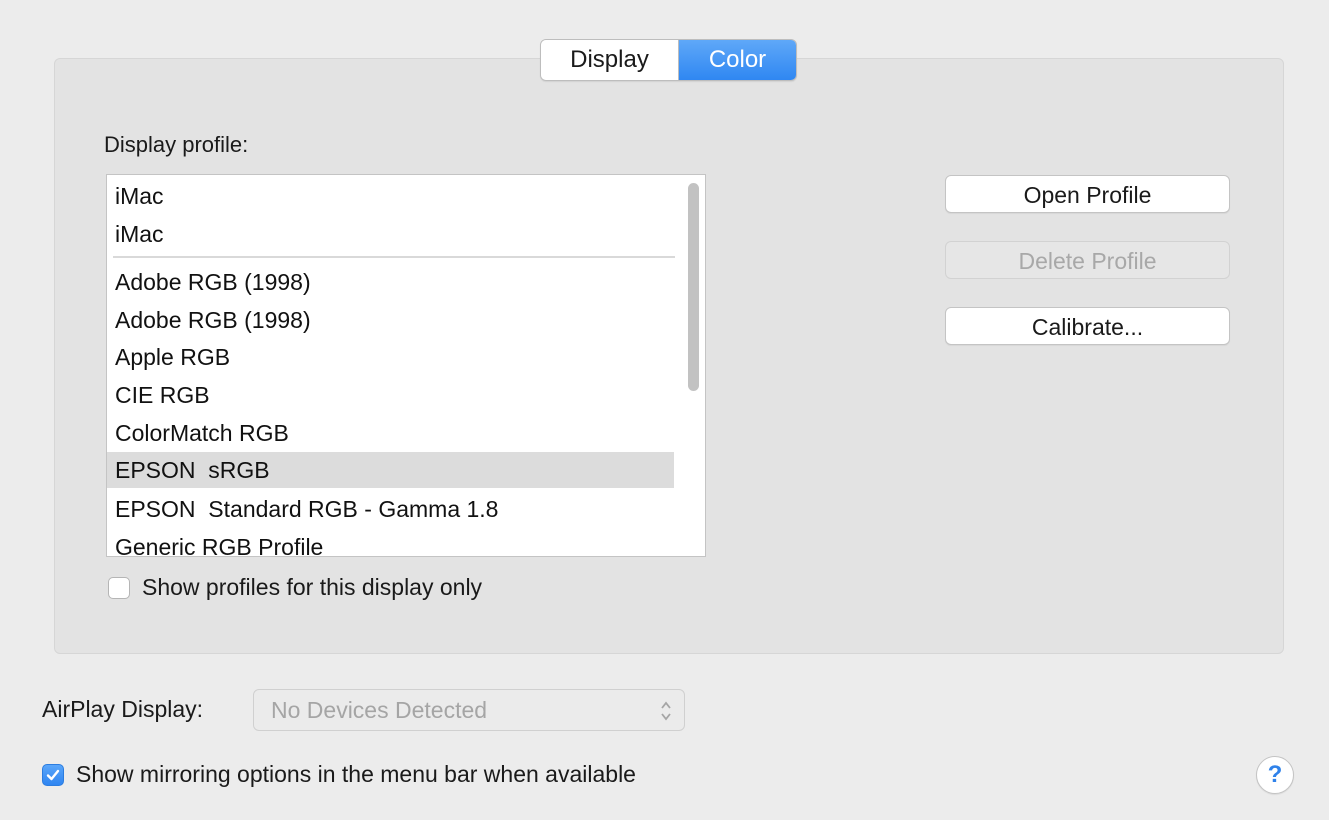 The width and height of the screenshot is (1329, 820). I want to click on list-item: EPSON Standard RGB - Gamma 1.8, so click(390, 509).